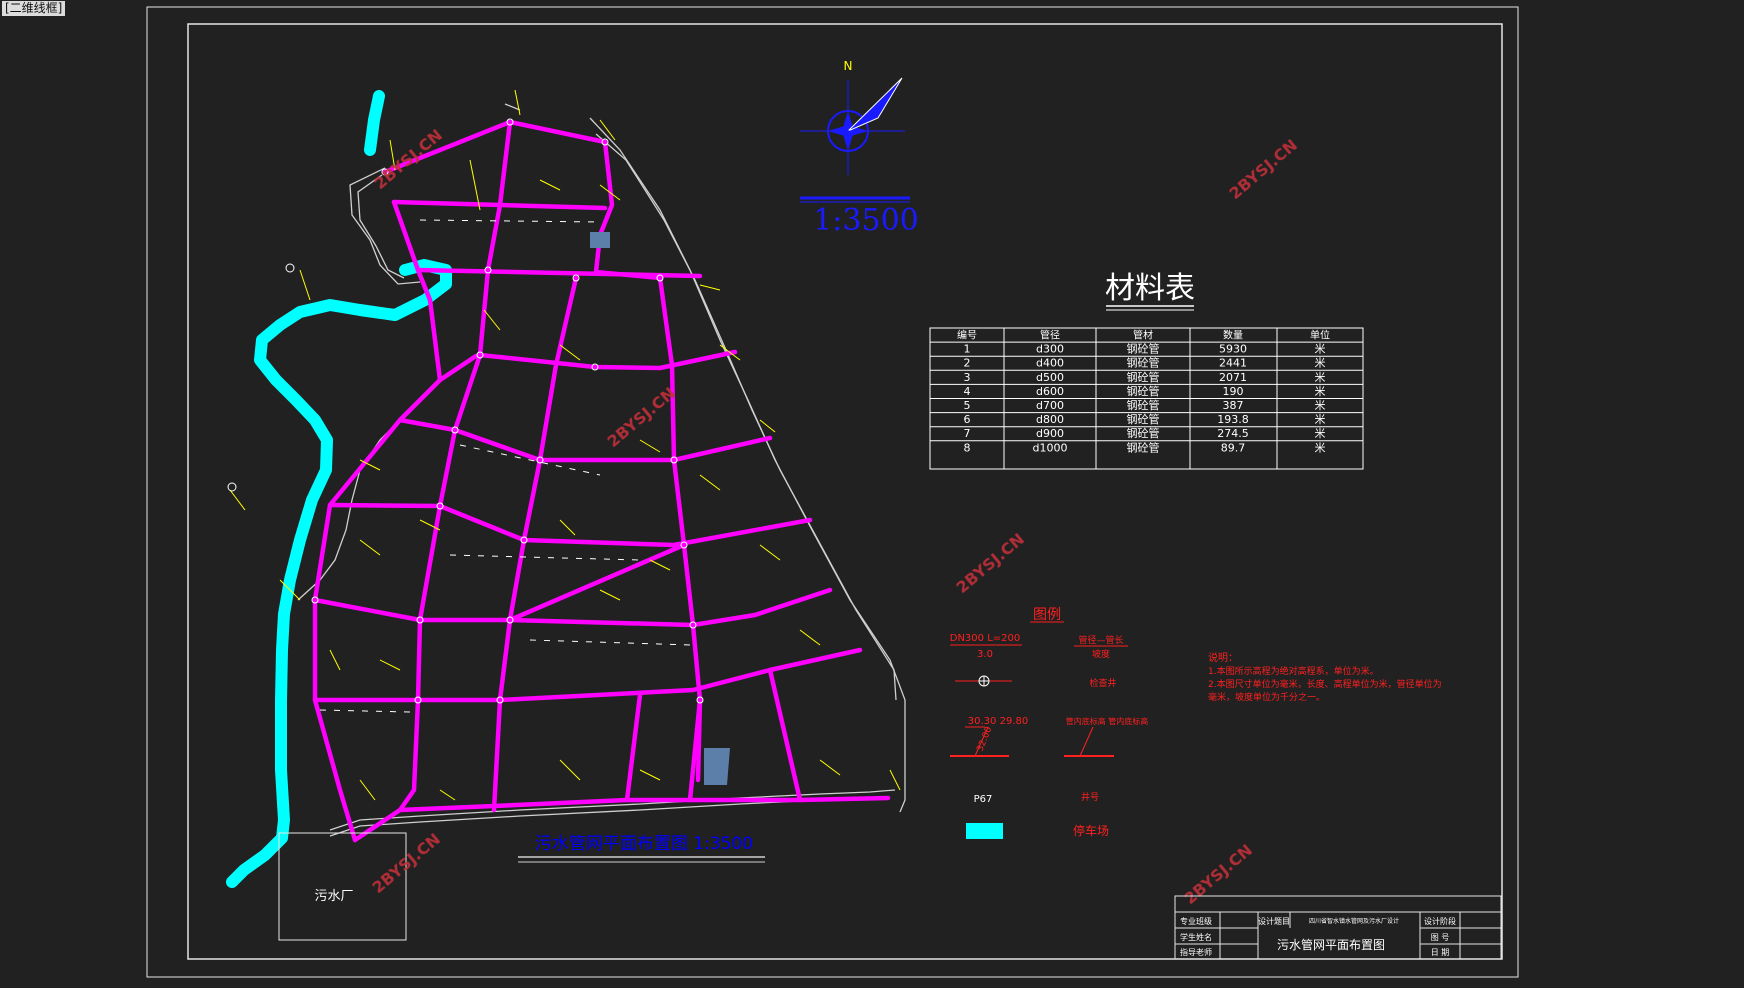 The height and width of the screenshot is (988, 1744). Describe the element at coordinates (333, 896) in the screenshot. I see `wastewater-plant-label: 污水厂` at that location.